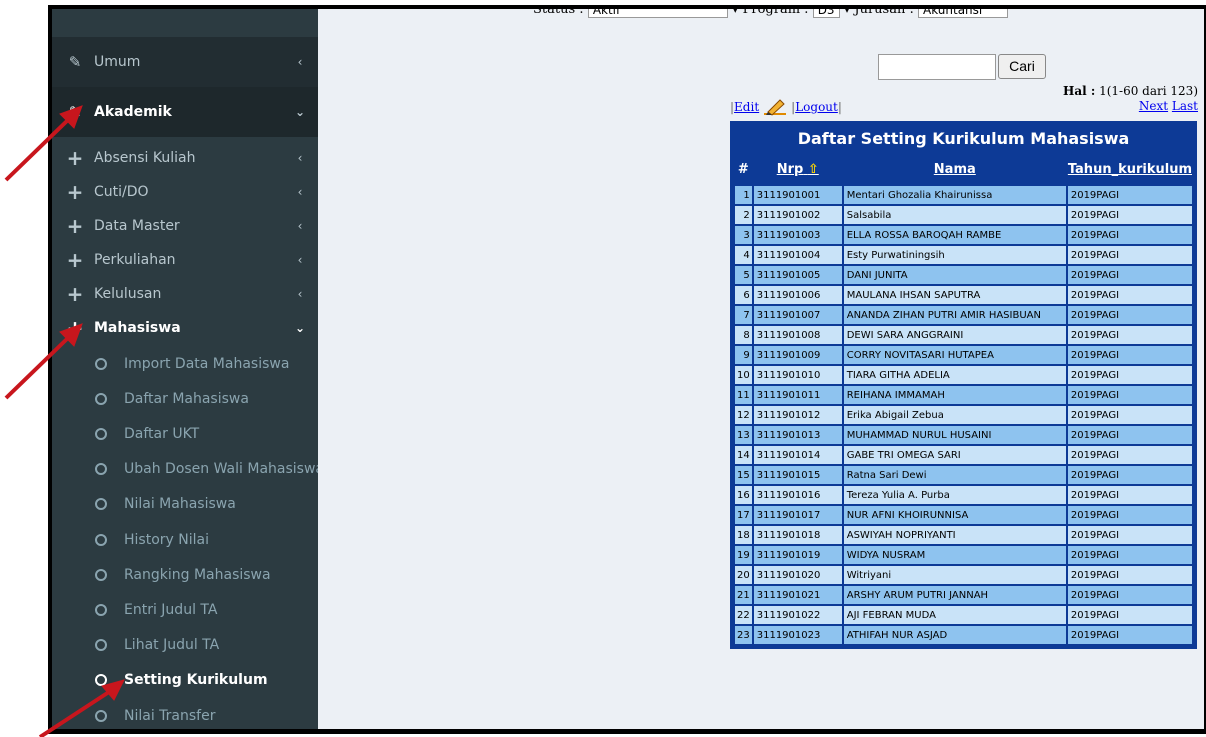  What do you see at coordinates (170, 715) in the screenshot?
I see `sidebar-sub-item-label: Nilai Transfer` at bounding box center [170, 715].